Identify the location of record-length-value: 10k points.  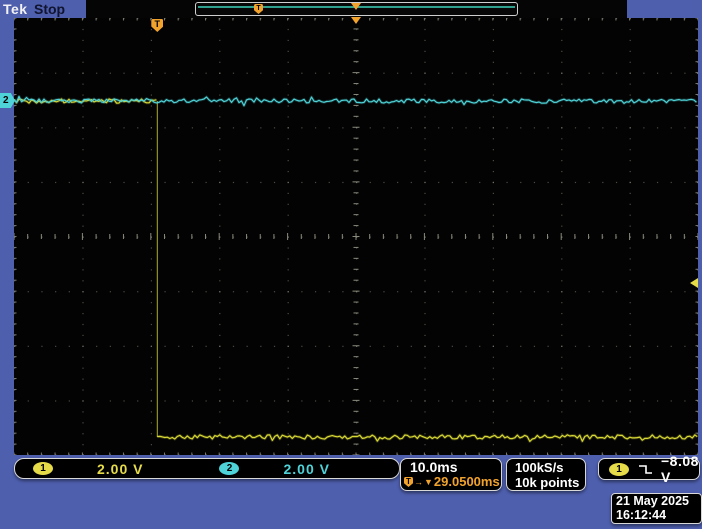
(547, 482).